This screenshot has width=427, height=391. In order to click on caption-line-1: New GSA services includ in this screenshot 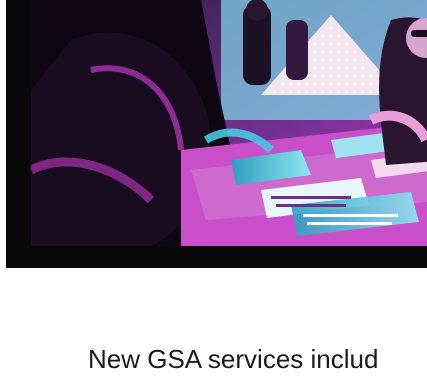, I will do `click(233, 359)`.